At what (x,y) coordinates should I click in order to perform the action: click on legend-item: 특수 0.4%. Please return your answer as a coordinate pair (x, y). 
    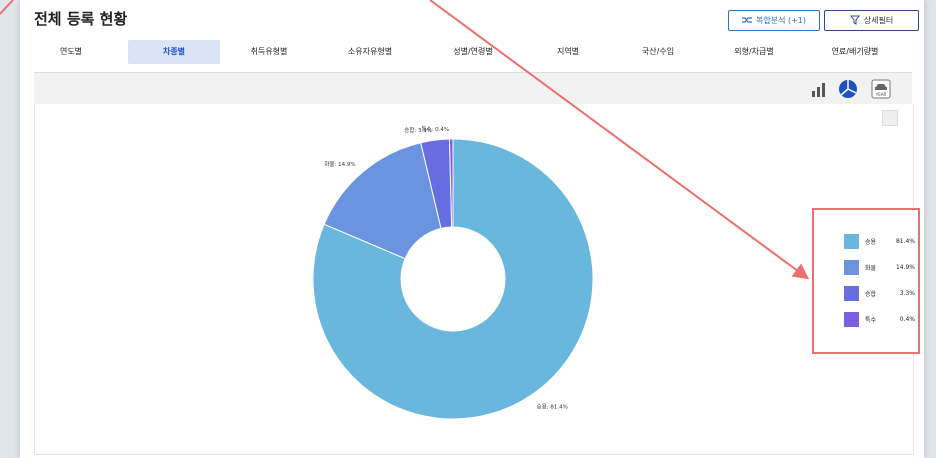
    Looking at the image, I should click on (879, 319).